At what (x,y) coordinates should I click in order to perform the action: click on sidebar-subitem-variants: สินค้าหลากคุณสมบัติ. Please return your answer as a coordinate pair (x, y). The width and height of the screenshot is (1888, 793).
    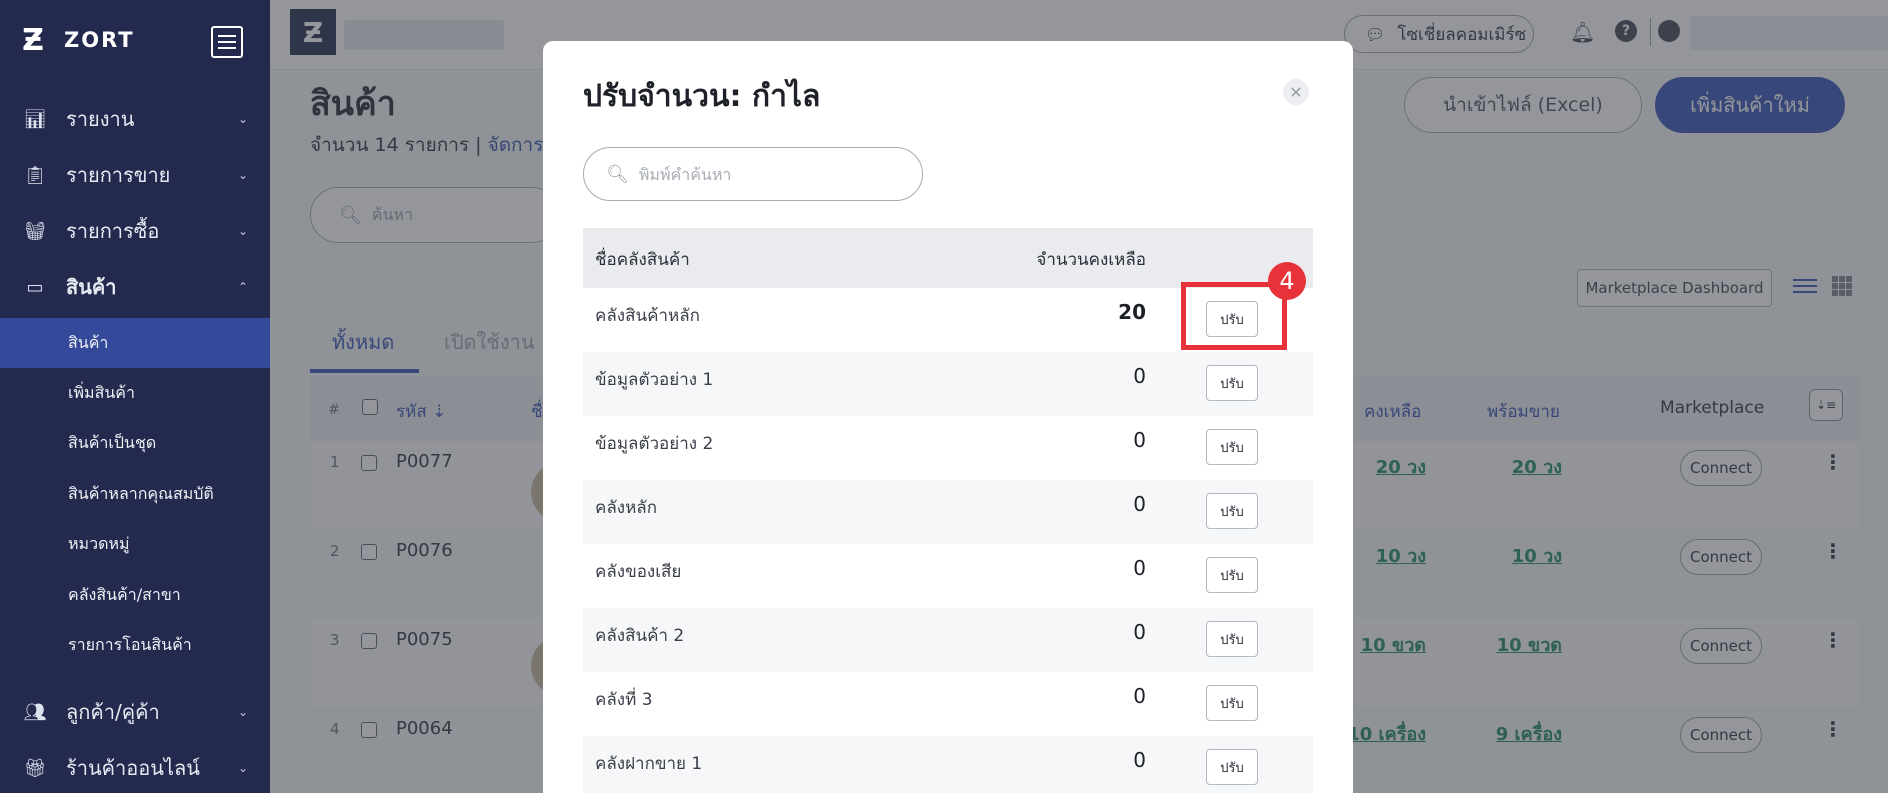
    Looking at the image, I should click on (135, 494).